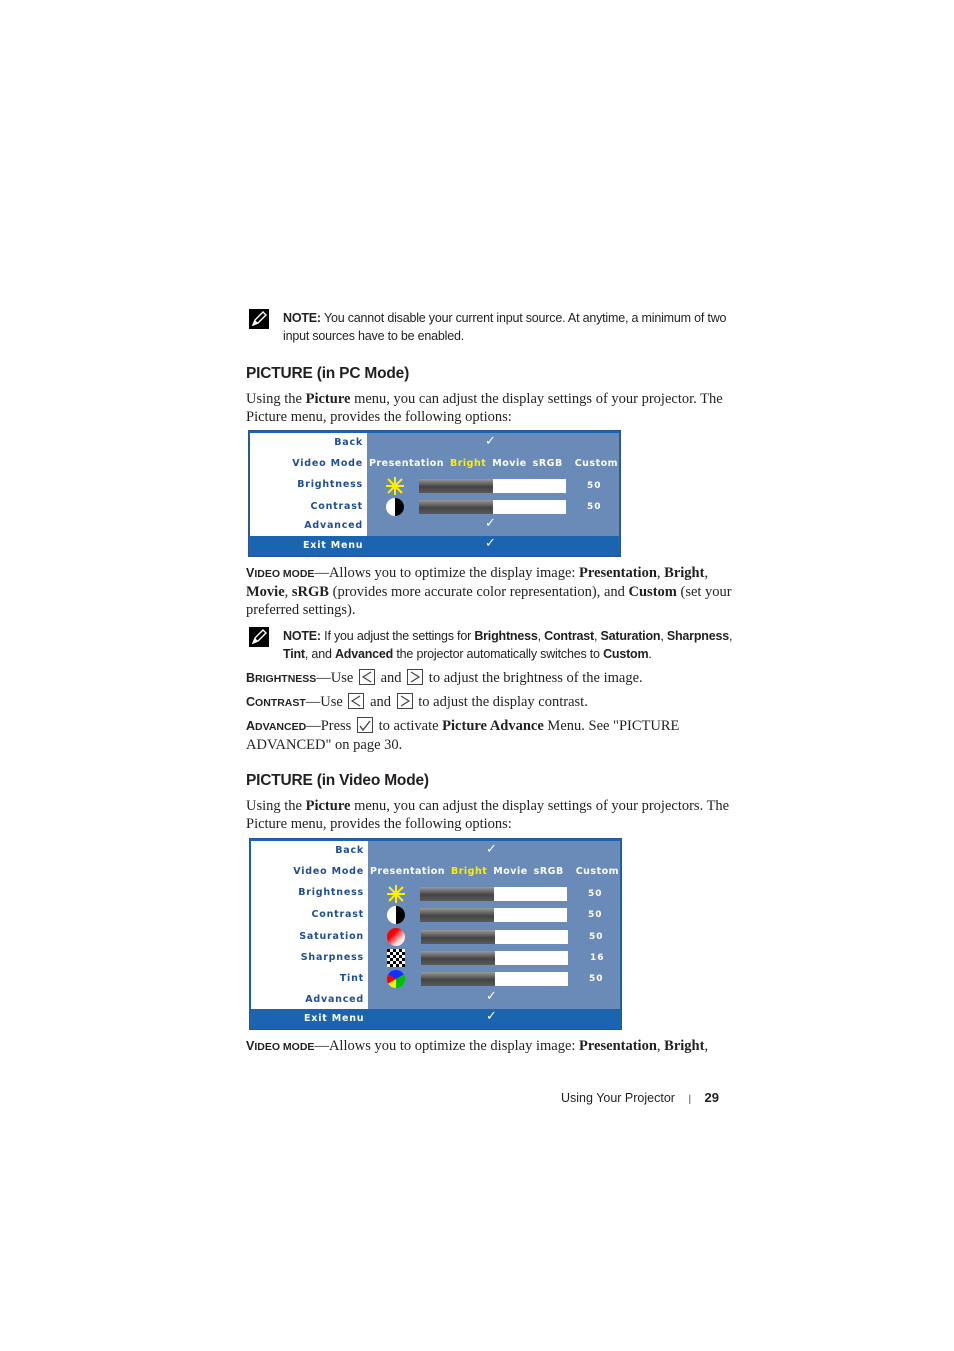 Image resolution: width=954 pixels, height=1351 pixels. Describe the element at coordinates (494, 979) in the screenshot. I see `tint-slider` at that location.